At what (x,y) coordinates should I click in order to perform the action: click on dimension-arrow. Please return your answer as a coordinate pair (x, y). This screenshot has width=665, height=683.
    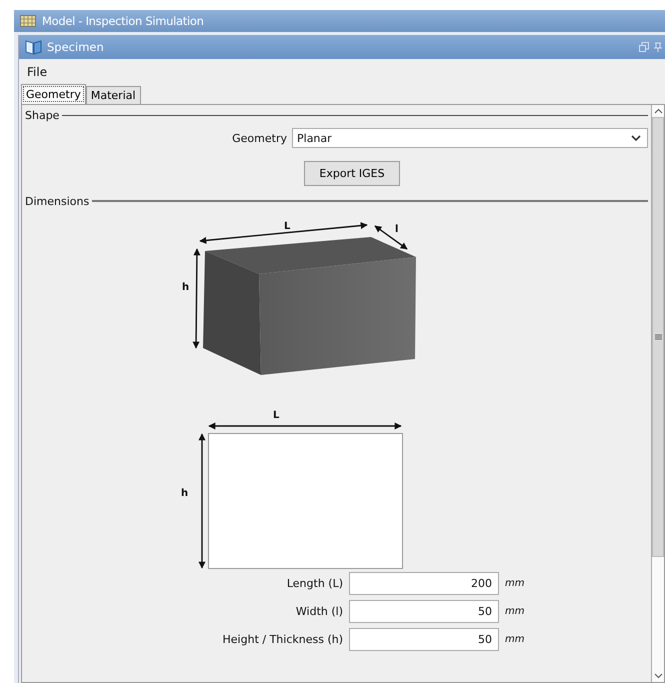
    Looking at the image, I should click on (391, 237).